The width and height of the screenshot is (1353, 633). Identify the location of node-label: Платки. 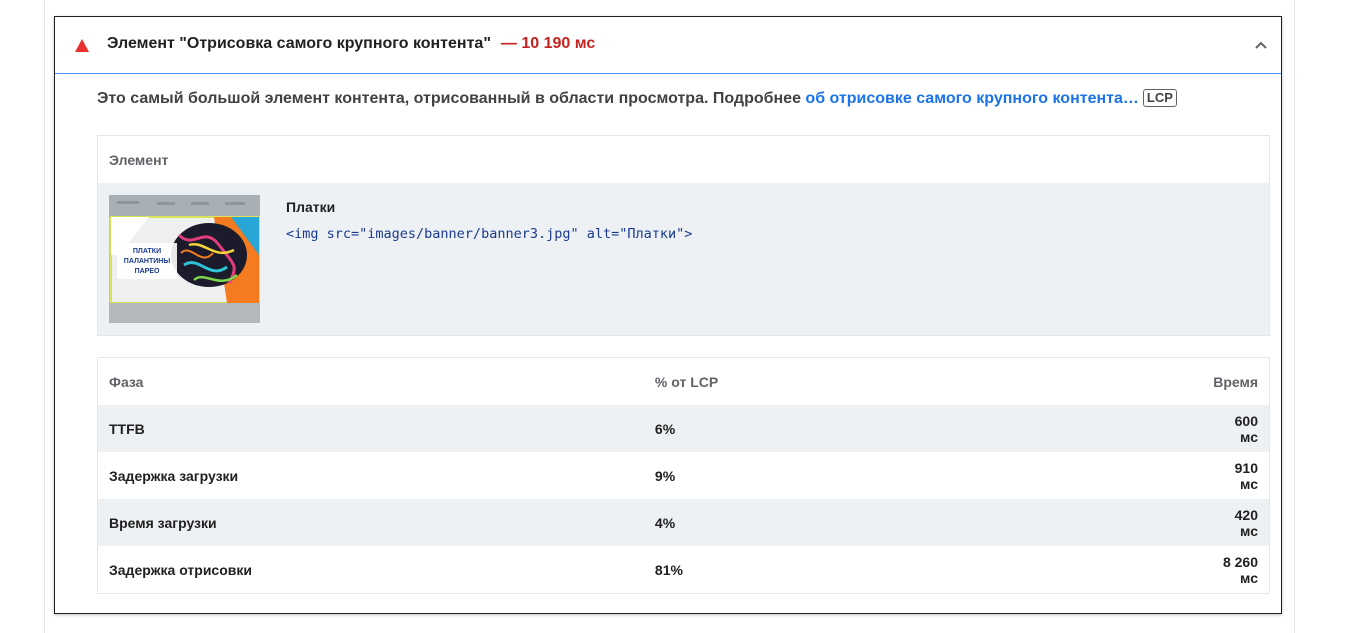
(311, 207).